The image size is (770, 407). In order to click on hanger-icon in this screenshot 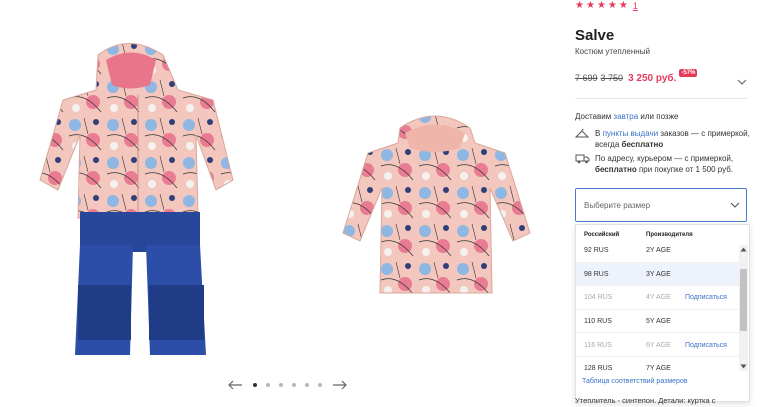, I will do `click(582, 139)`.